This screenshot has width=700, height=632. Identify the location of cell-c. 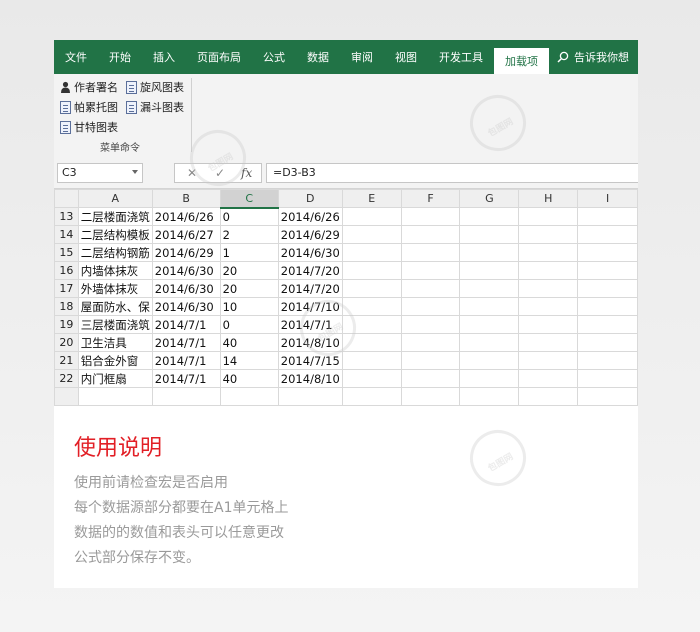
(249, 396).